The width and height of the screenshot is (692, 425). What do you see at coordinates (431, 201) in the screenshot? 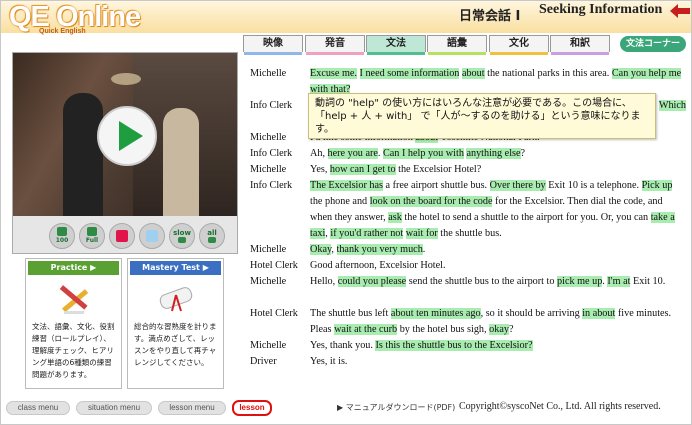
I see `highlighted-phrase: look on the board for the code` at bounding box center [431, 201].